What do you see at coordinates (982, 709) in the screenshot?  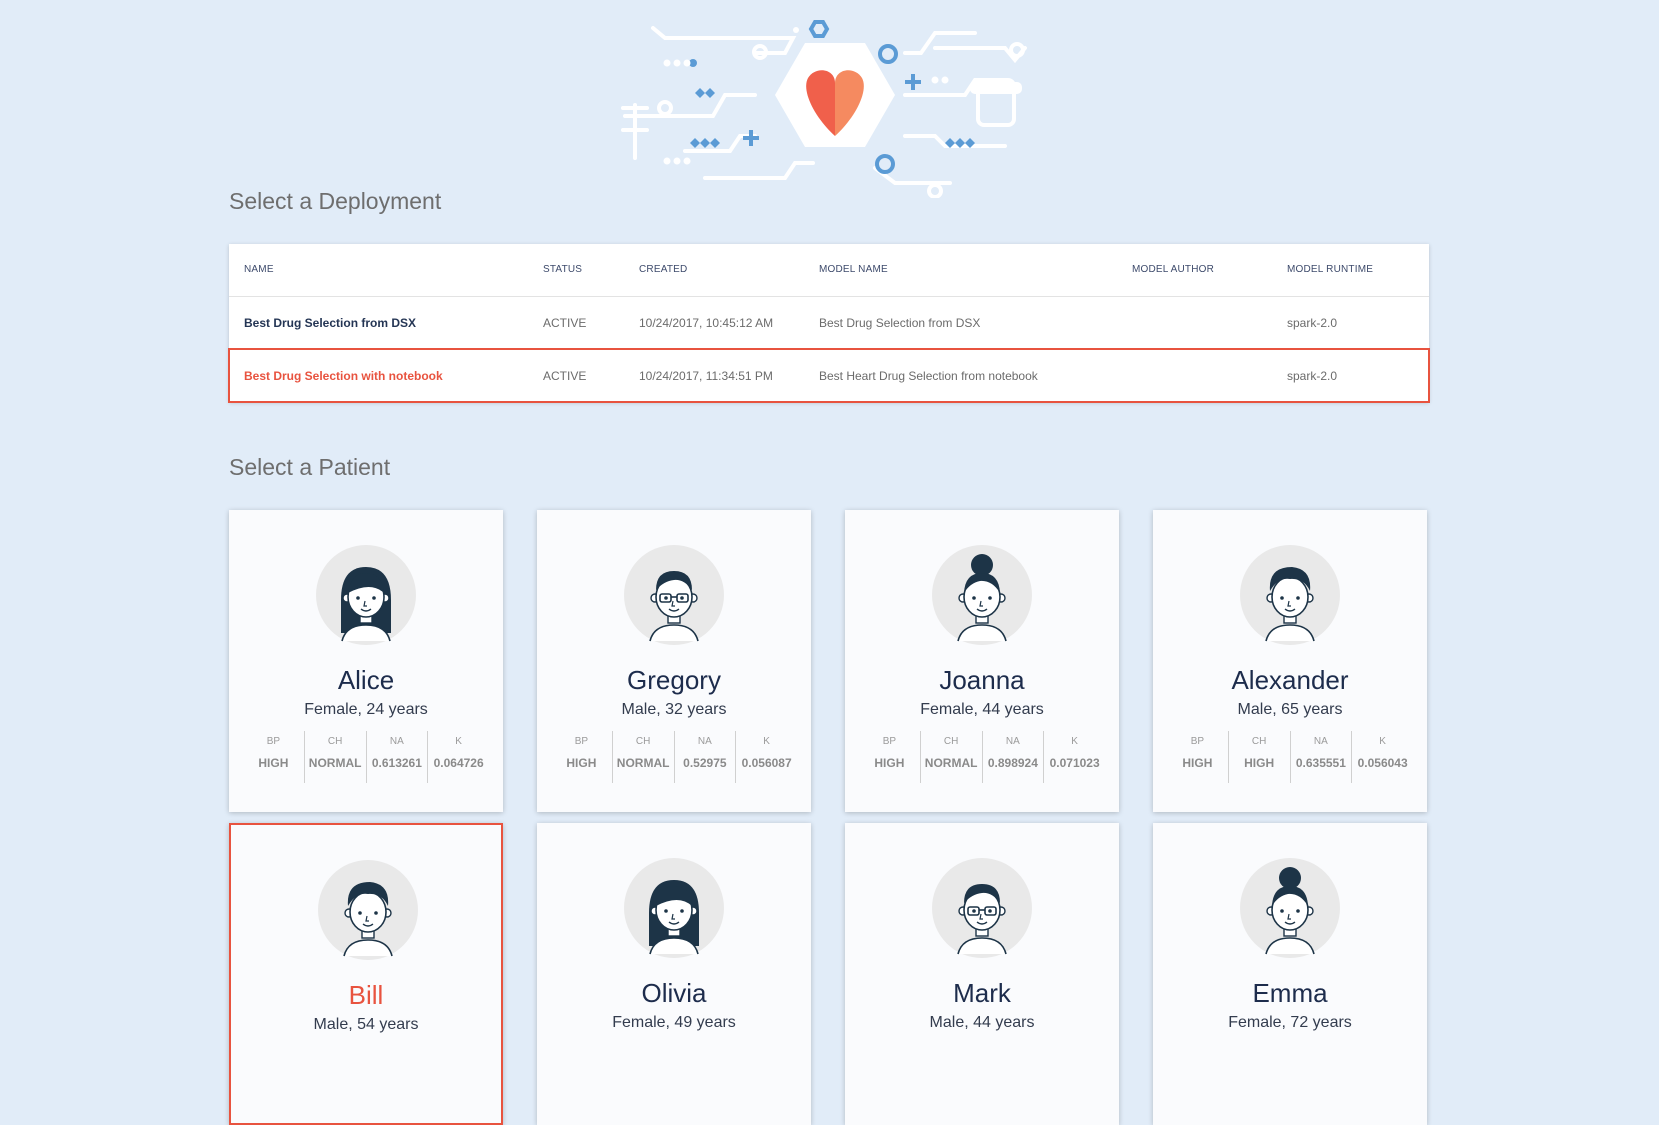 I see `patient-demographics: Female, 44 years` at bounding box center [982, 709].